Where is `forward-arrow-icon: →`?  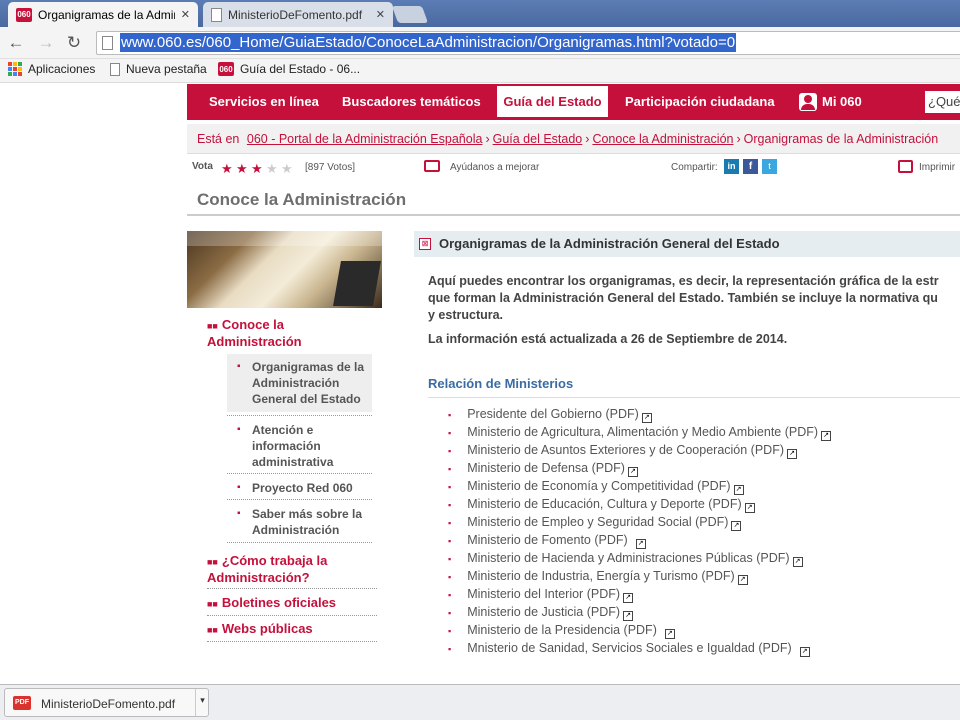 forward-arrow-icon: → is located at coordinates (46, 43).